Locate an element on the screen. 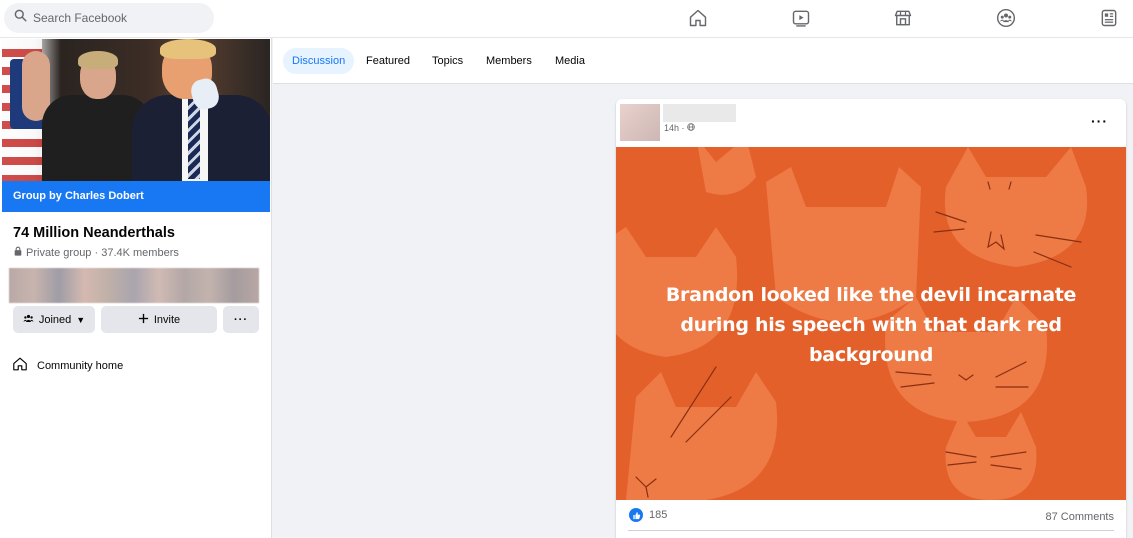  feeds-icon is located at coordinates (1109, 18).